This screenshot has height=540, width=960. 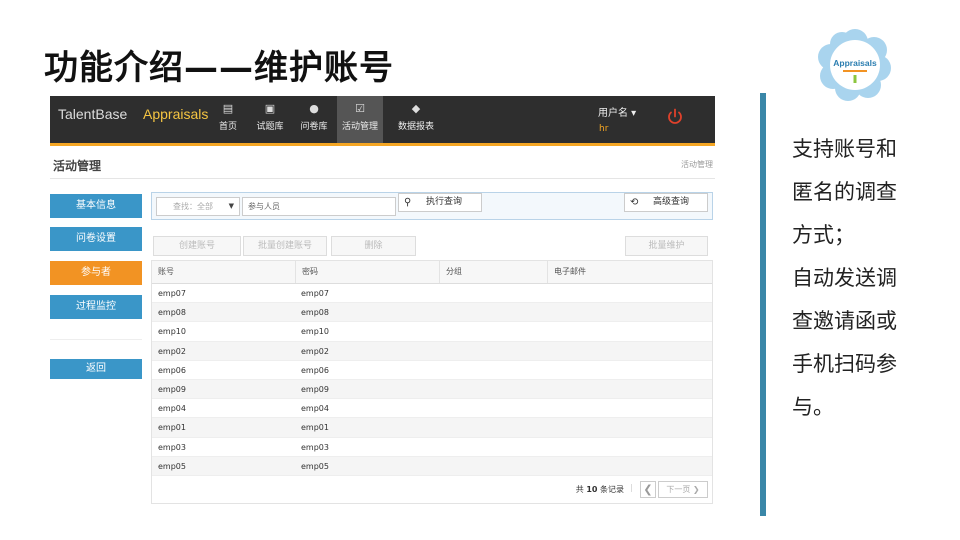 I want to click on table-row: emp09 emp09, so click(x=432, y=389).